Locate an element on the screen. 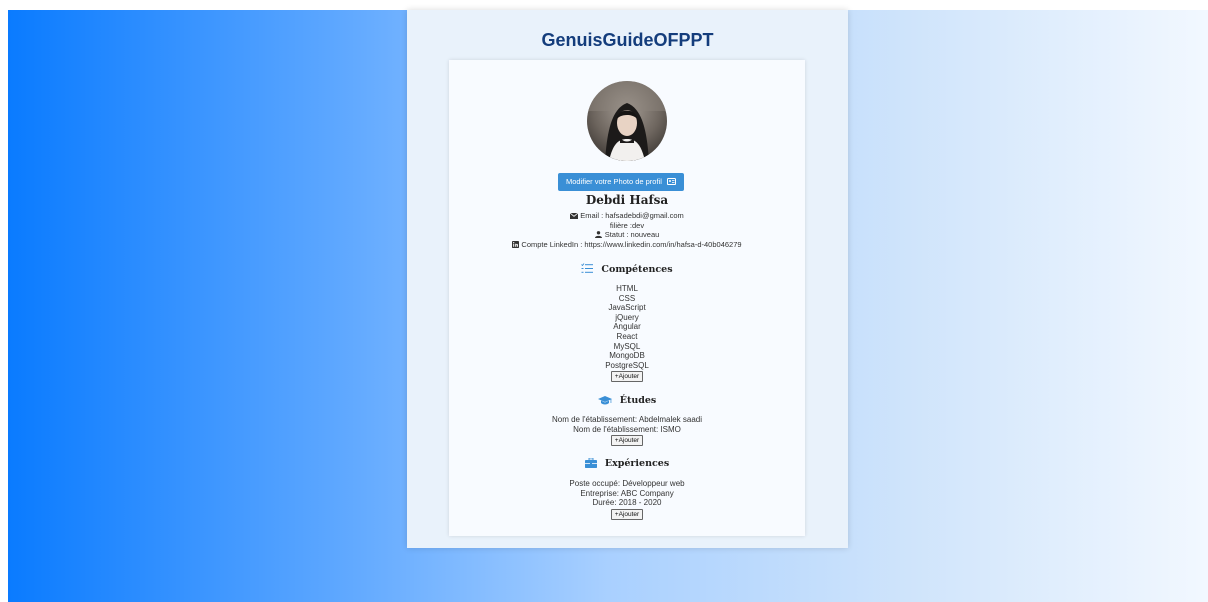  profile-photo is located at coordinates (627, 121).